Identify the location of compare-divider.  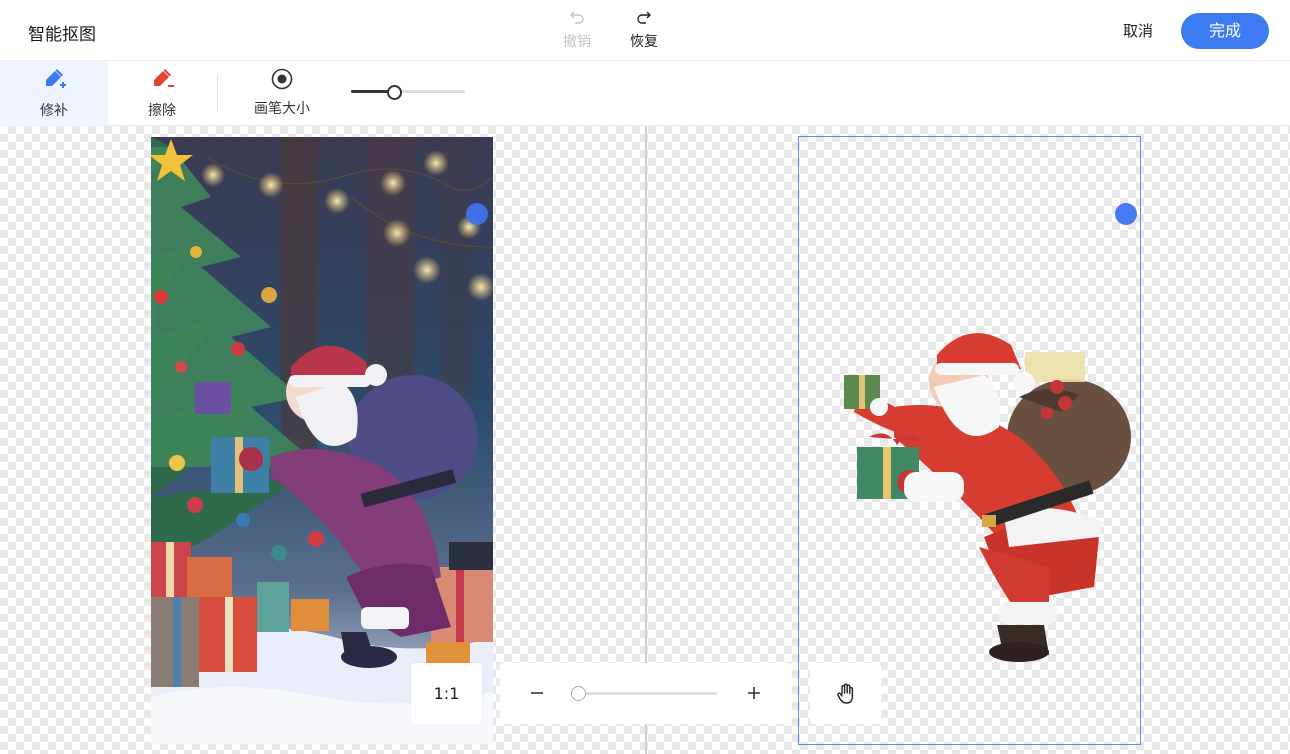
(646, 440).